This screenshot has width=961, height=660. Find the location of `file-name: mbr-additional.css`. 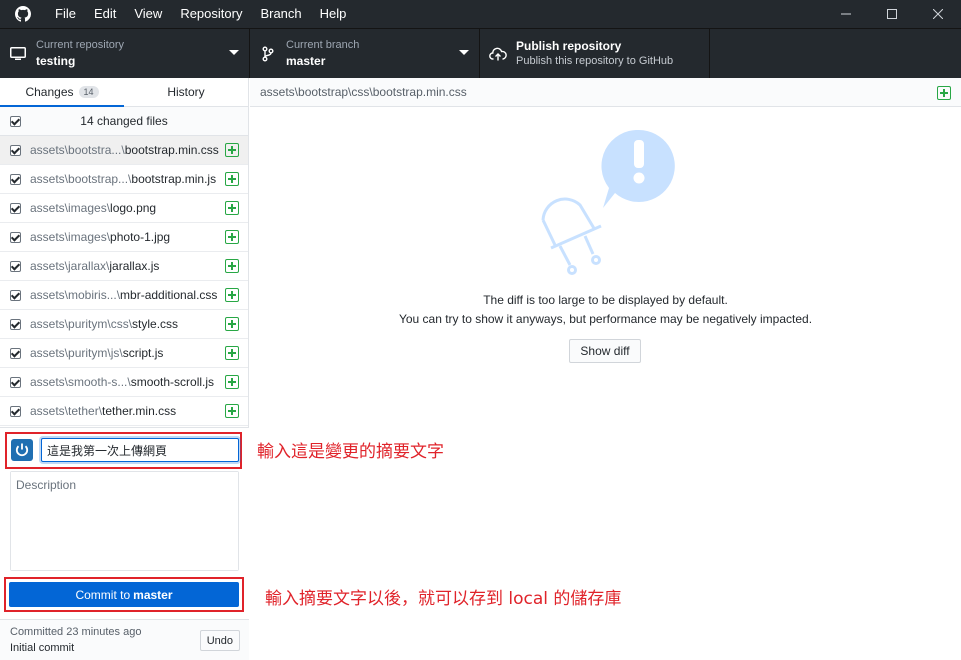

file-name: mbr-additional.css is located at coordinates (169, 295).